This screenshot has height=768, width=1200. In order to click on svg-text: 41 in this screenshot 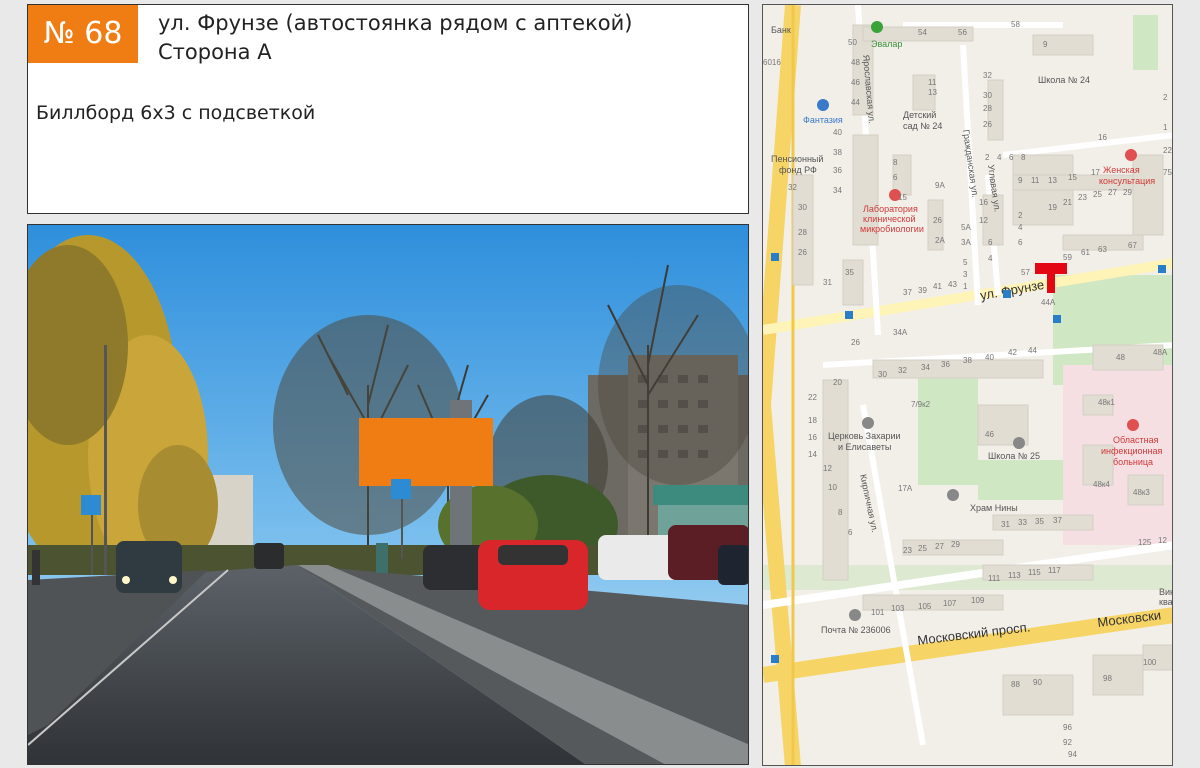, I will do `click(937, 286)`.